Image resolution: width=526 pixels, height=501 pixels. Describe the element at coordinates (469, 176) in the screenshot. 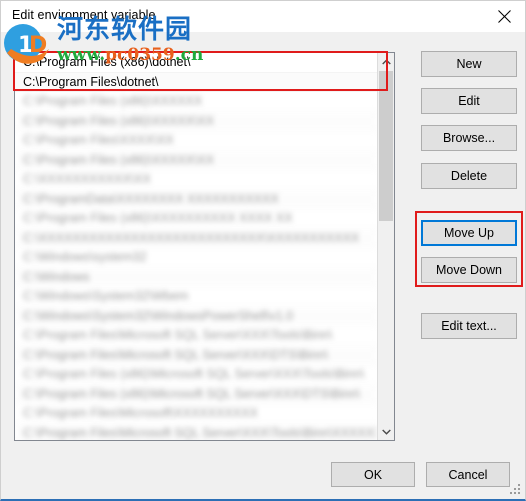

I see `delete-button: Delete` at that location.